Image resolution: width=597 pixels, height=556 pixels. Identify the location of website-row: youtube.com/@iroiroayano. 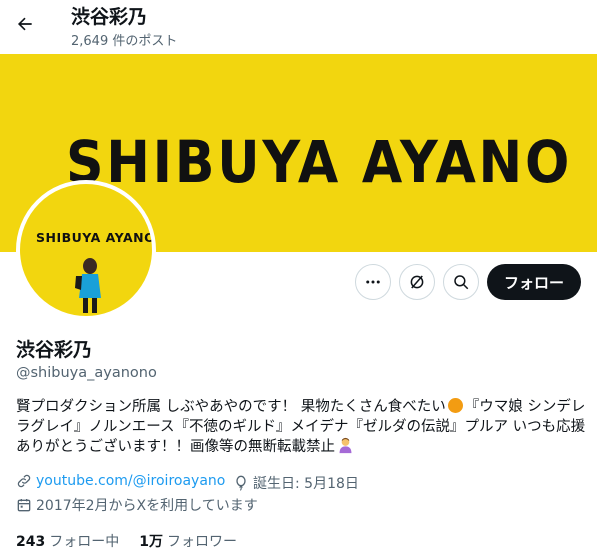
(120, 481).